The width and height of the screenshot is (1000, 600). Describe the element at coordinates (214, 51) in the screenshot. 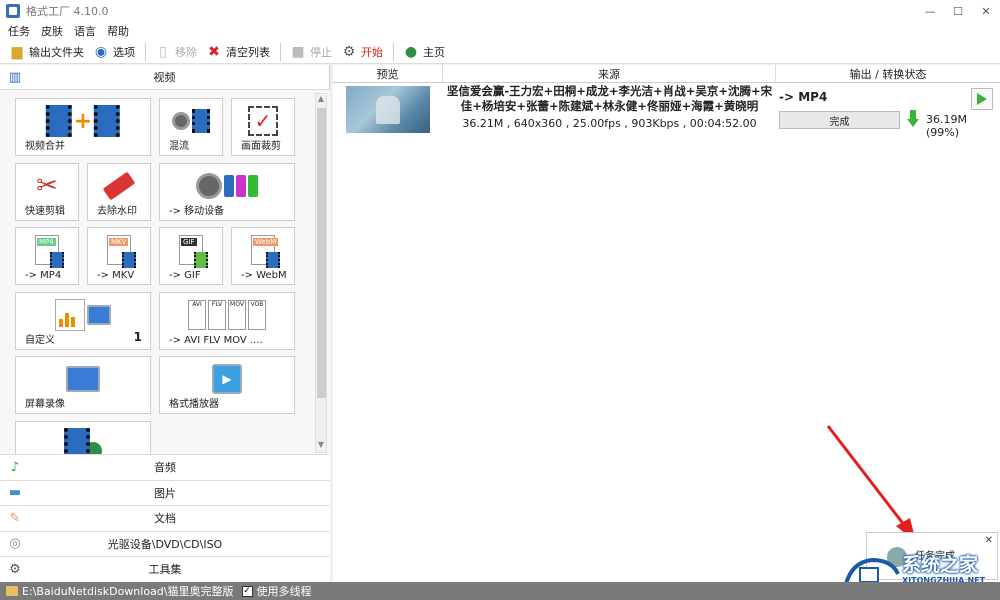

I see `clear-icon: ✖` at that location.